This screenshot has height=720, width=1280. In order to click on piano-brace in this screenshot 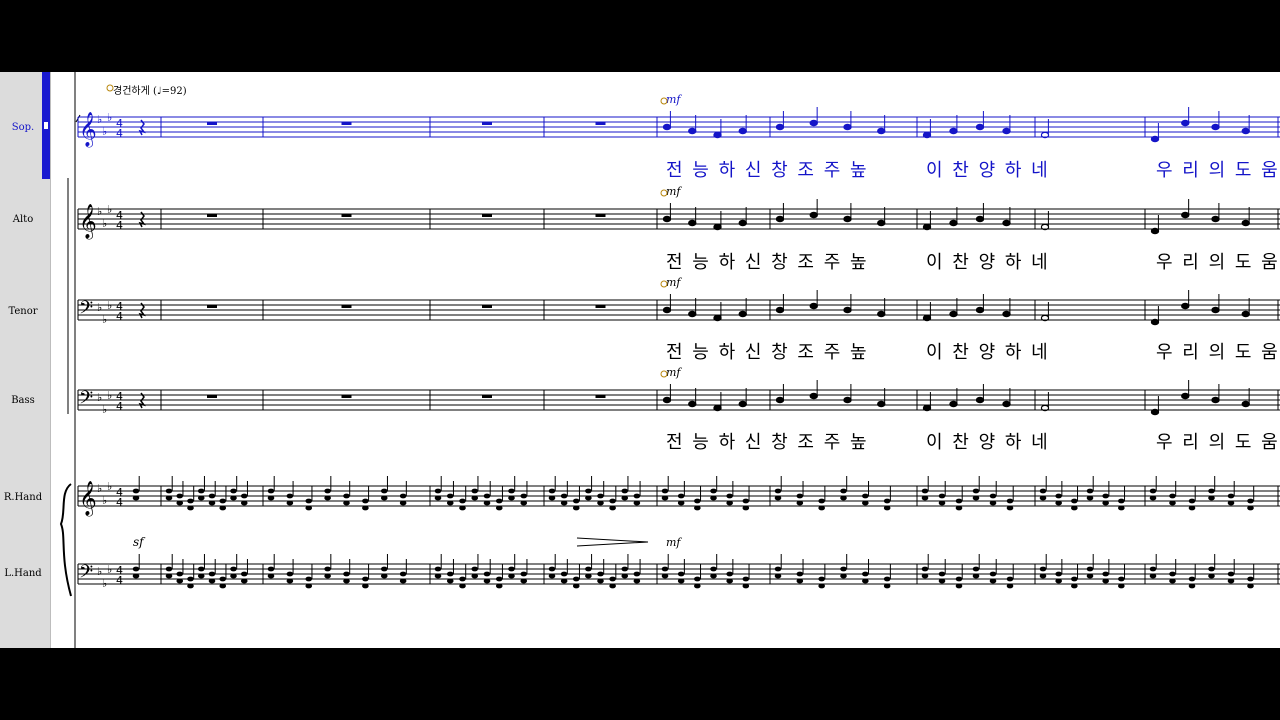, I will do `click(65, 540)`.